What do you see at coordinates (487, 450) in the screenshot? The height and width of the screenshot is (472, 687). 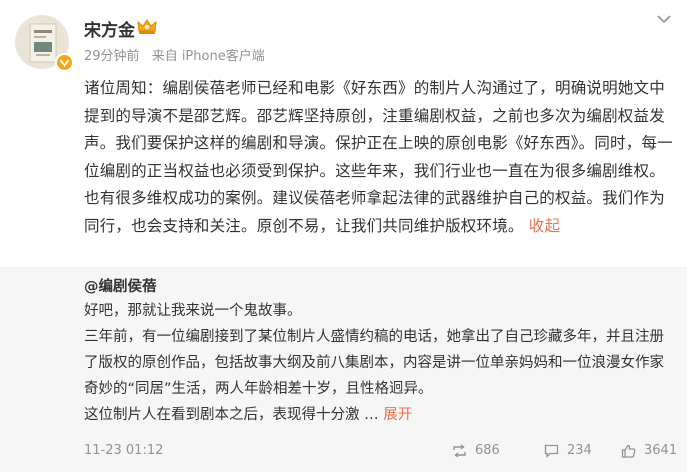 I see `repost-count: 686` at bounding box center [487, 450].